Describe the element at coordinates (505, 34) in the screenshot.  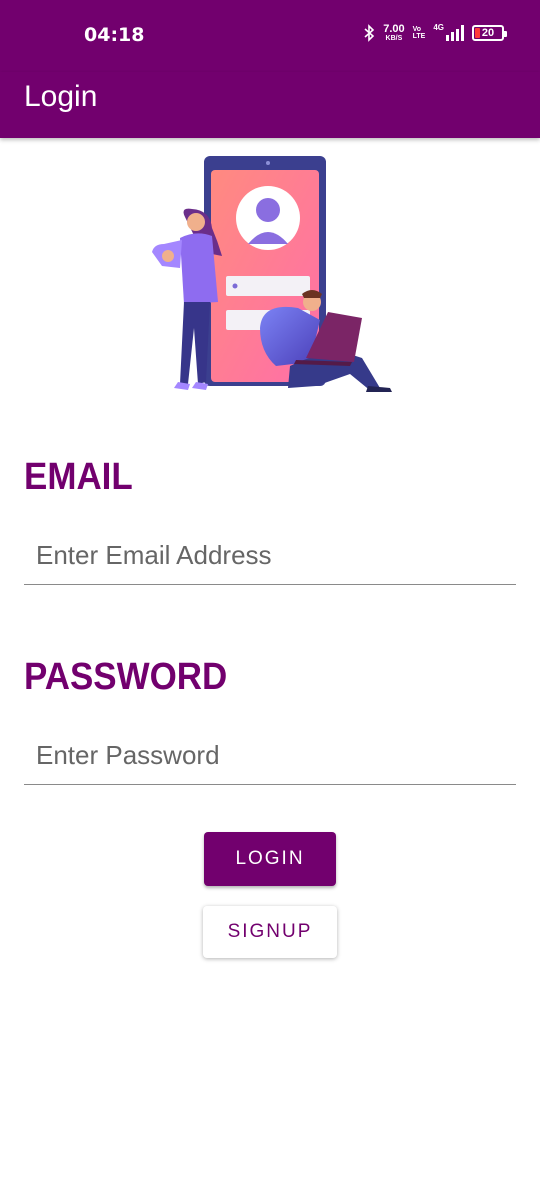
I see `battery-tip` at that location.